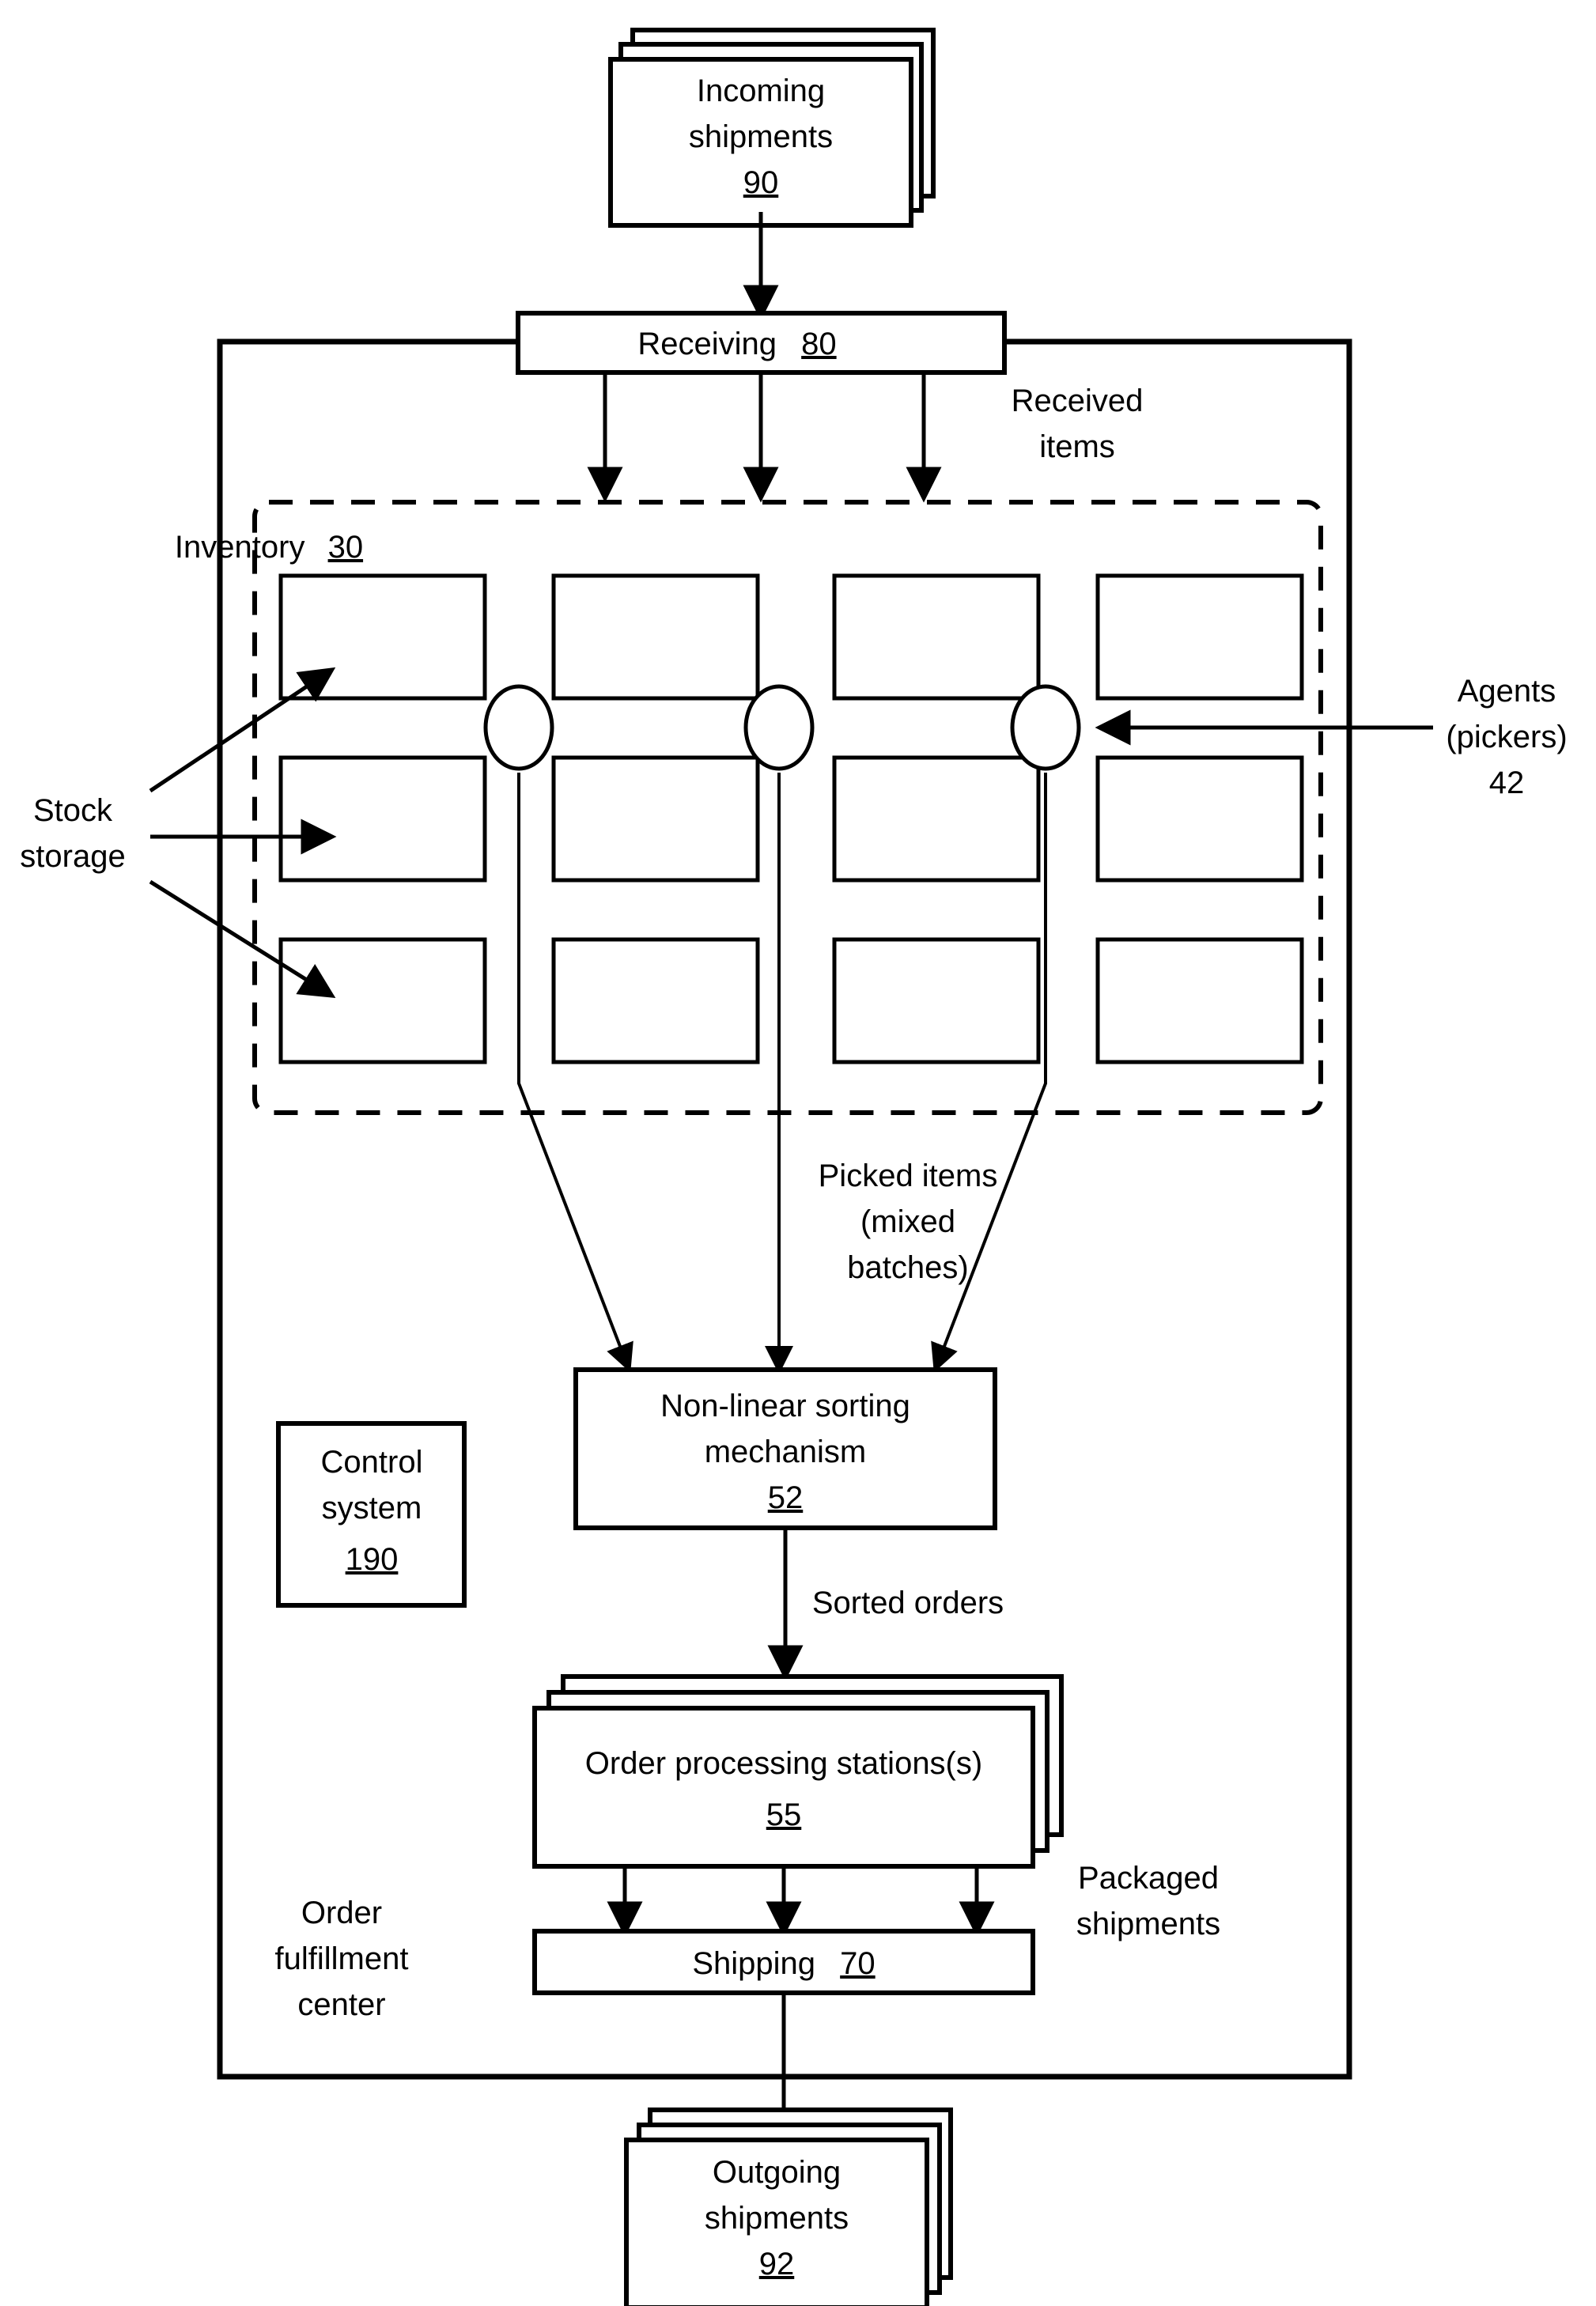 The height and width of the screenshot is (2306, 1596). I want to click on agents-line2: (pickers), so click(1506, 737).